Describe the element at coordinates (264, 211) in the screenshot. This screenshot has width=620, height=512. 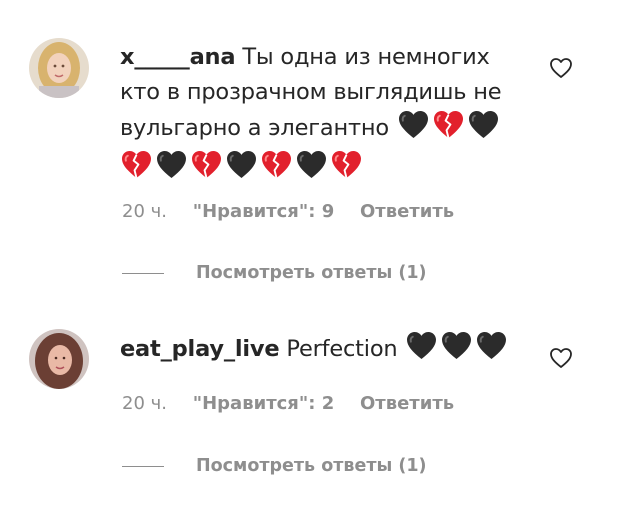
I see `likes-count: "Нравится": 9` at that location.